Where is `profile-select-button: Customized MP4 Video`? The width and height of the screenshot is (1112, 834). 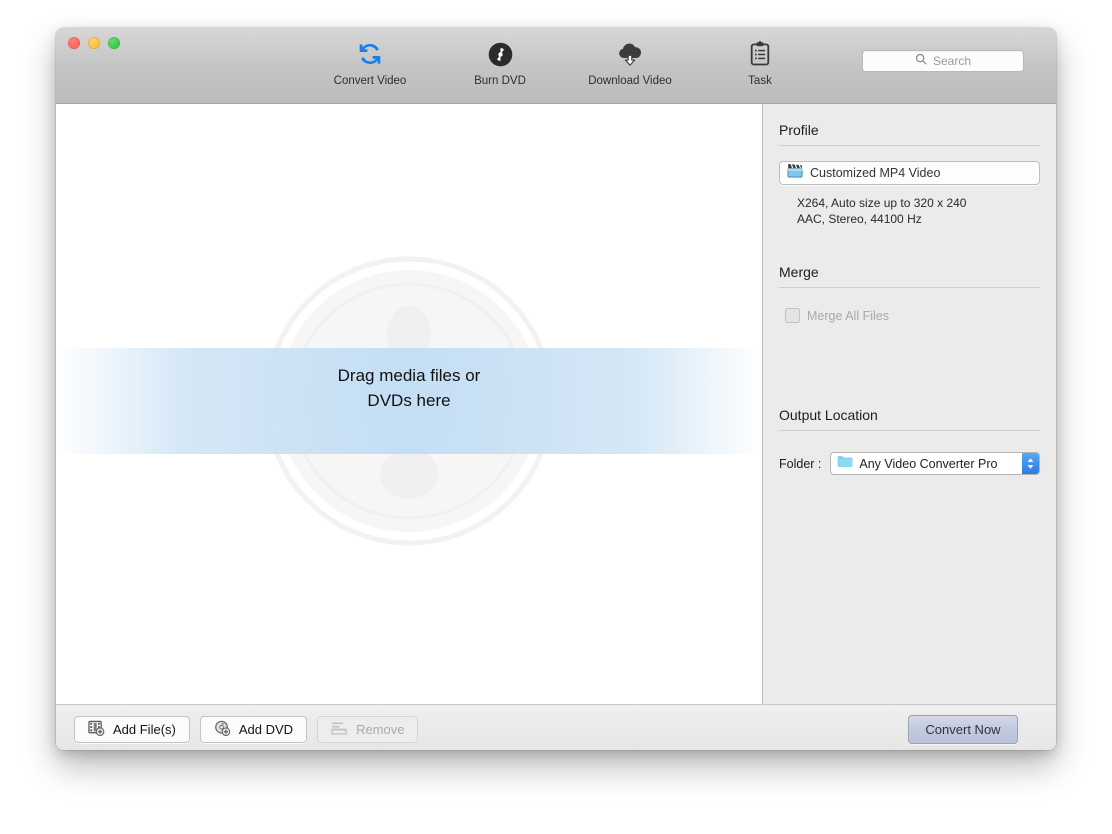
profile-select-button: Customized MP4 Video is located at coordinates (909, 173).